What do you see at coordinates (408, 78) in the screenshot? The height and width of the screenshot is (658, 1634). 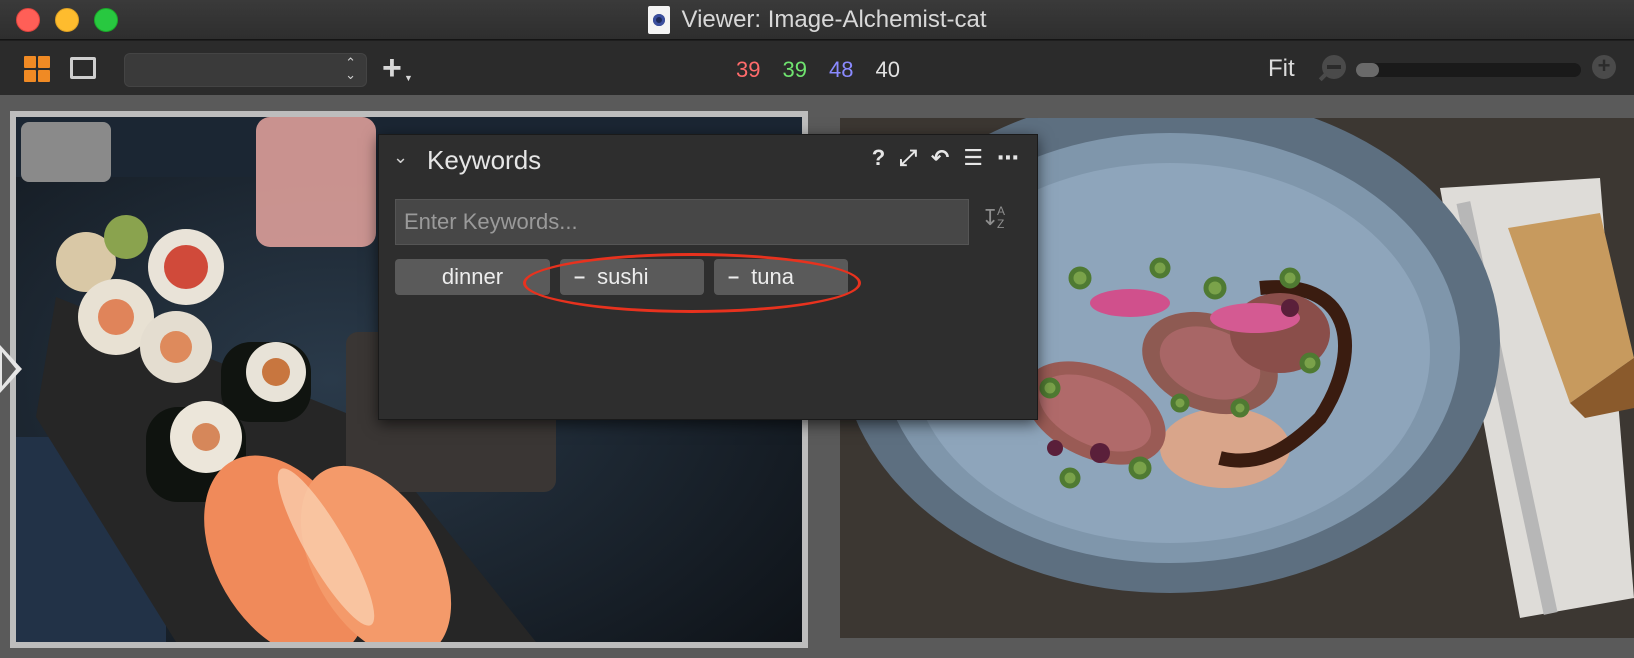 I see `add-dropdown-icon: ▼` at bounding box center [408, 78].